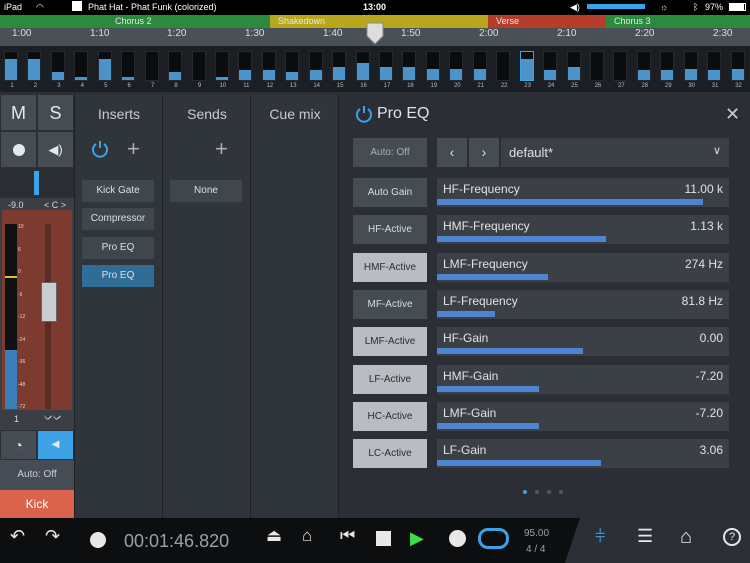 This screenshot has height=563, width=750. What do you see at coordinates (686, 537) in the screenshot?
I see `home-icon: ⌂` at bounding box center [686, 537].